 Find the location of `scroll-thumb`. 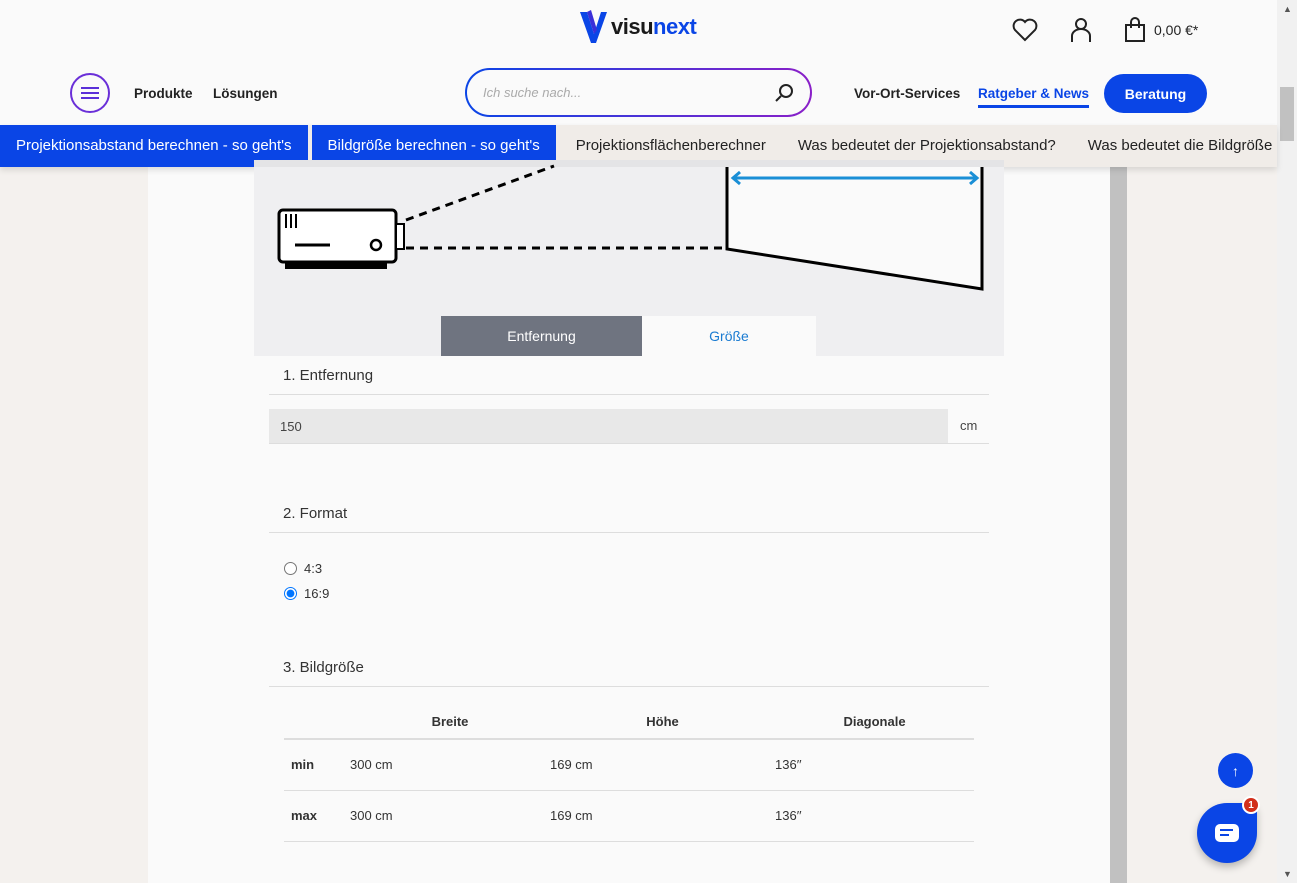

scroll-thumb is located at coordinates (1287, 114).